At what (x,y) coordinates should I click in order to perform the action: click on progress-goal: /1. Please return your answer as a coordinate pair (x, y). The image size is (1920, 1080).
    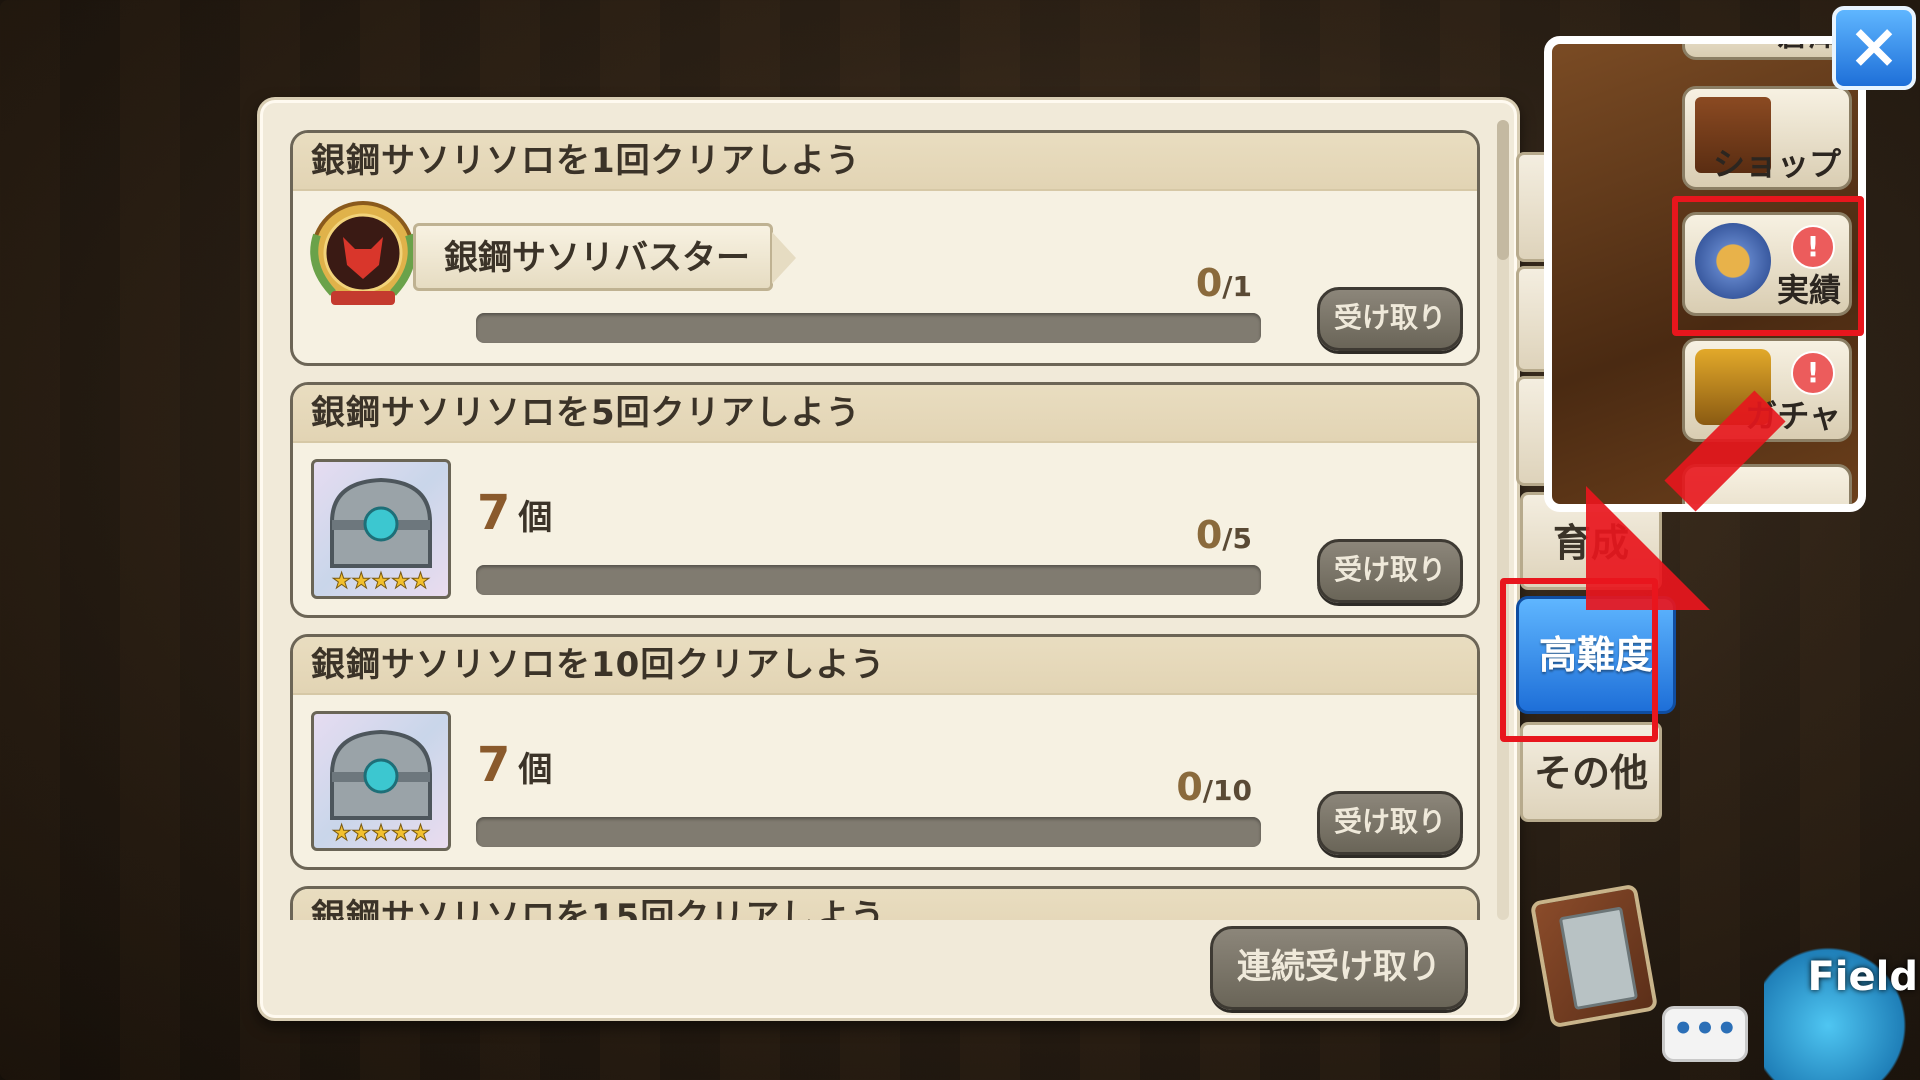
    Looking at the image, I should click on (1237, 286).